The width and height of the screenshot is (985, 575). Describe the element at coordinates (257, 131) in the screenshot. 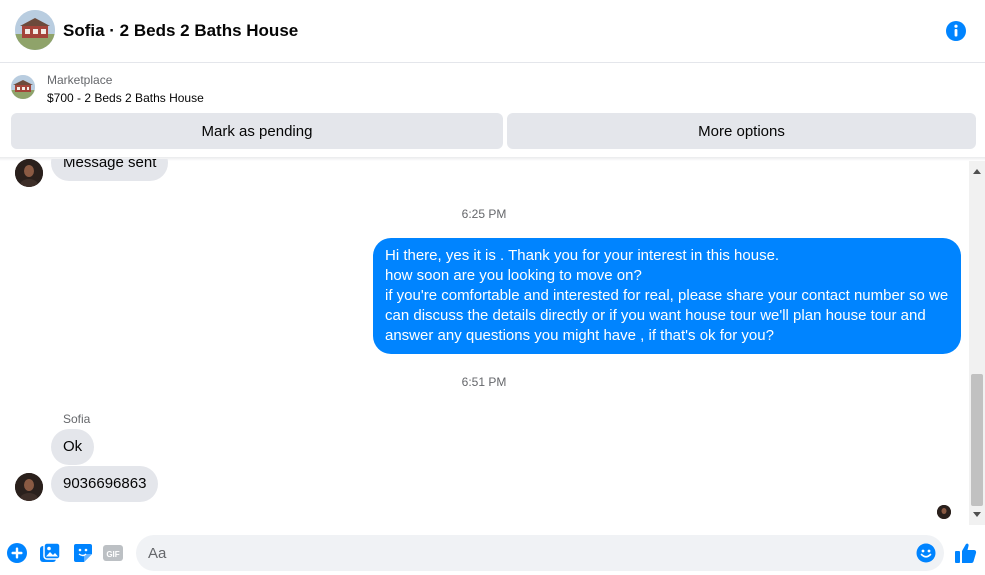

I see `mark-as-pending-button: Mark as pending` at that location.